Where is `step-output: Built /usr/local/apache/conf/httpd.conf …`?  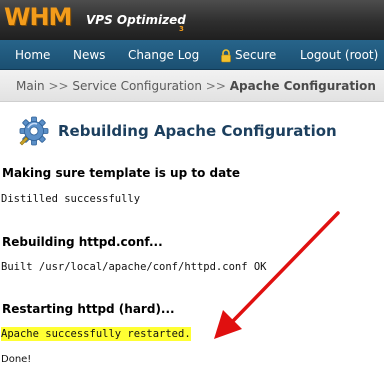
step-output: Built /usr/local/apache/conf/httpd.conf … is located at coordinates (134, 267).